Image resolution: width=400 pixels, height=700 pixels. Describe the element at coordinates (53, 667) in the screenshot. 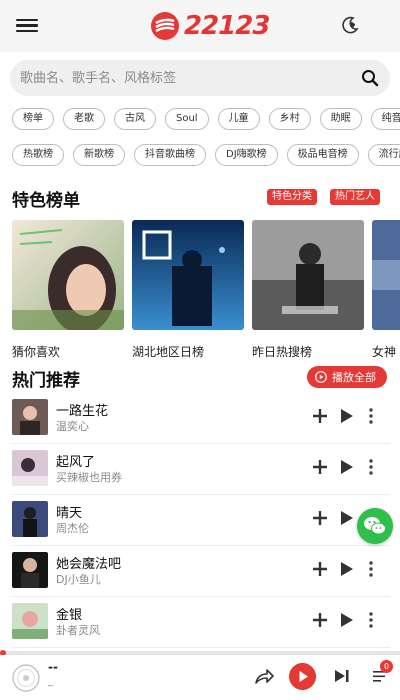

I see `now-playing-title: --` at that location.